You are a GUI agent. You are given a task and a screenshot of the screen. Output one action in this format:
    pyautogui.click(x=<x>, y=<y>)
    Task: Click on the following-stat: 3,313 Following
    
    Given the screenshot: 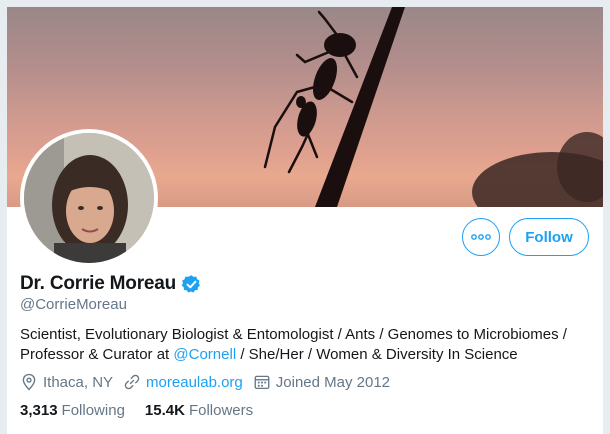 What is the action you would take?
    pyautogui.click(x=72, y=410)
    